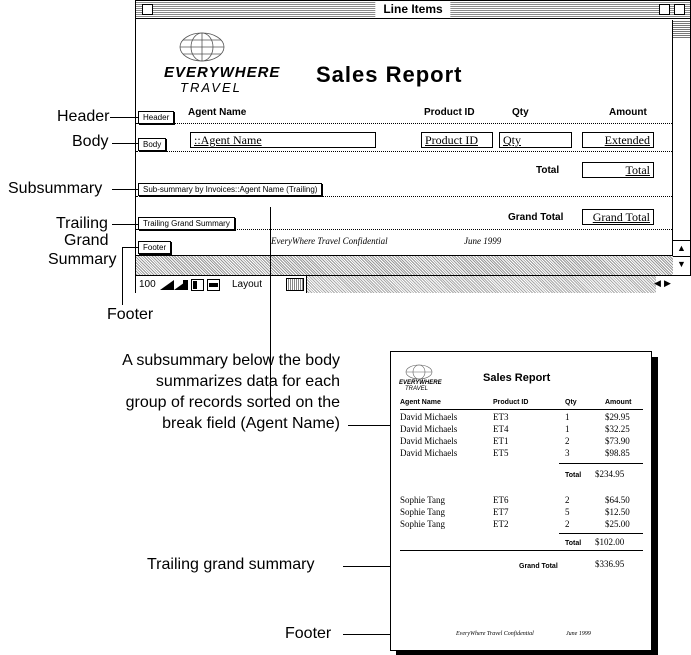 This screenshot has height=655, width=691. I want to click on callout-footer: Footer, so click(130, 314).